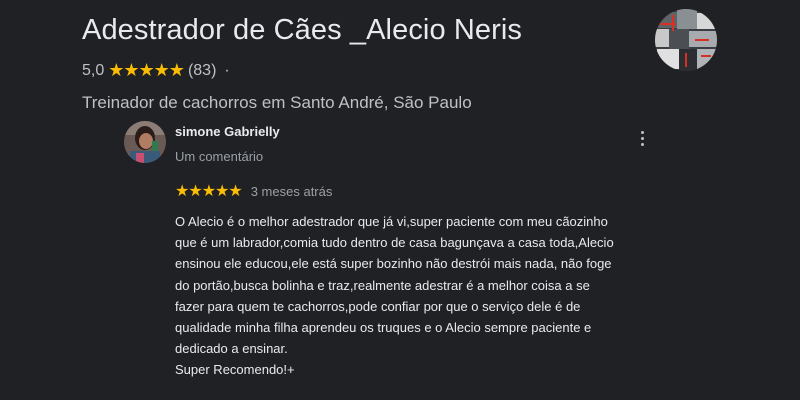 The height and width of the screenshot is (400, 800). I want to click on business-photo-image, so click(686, 40).